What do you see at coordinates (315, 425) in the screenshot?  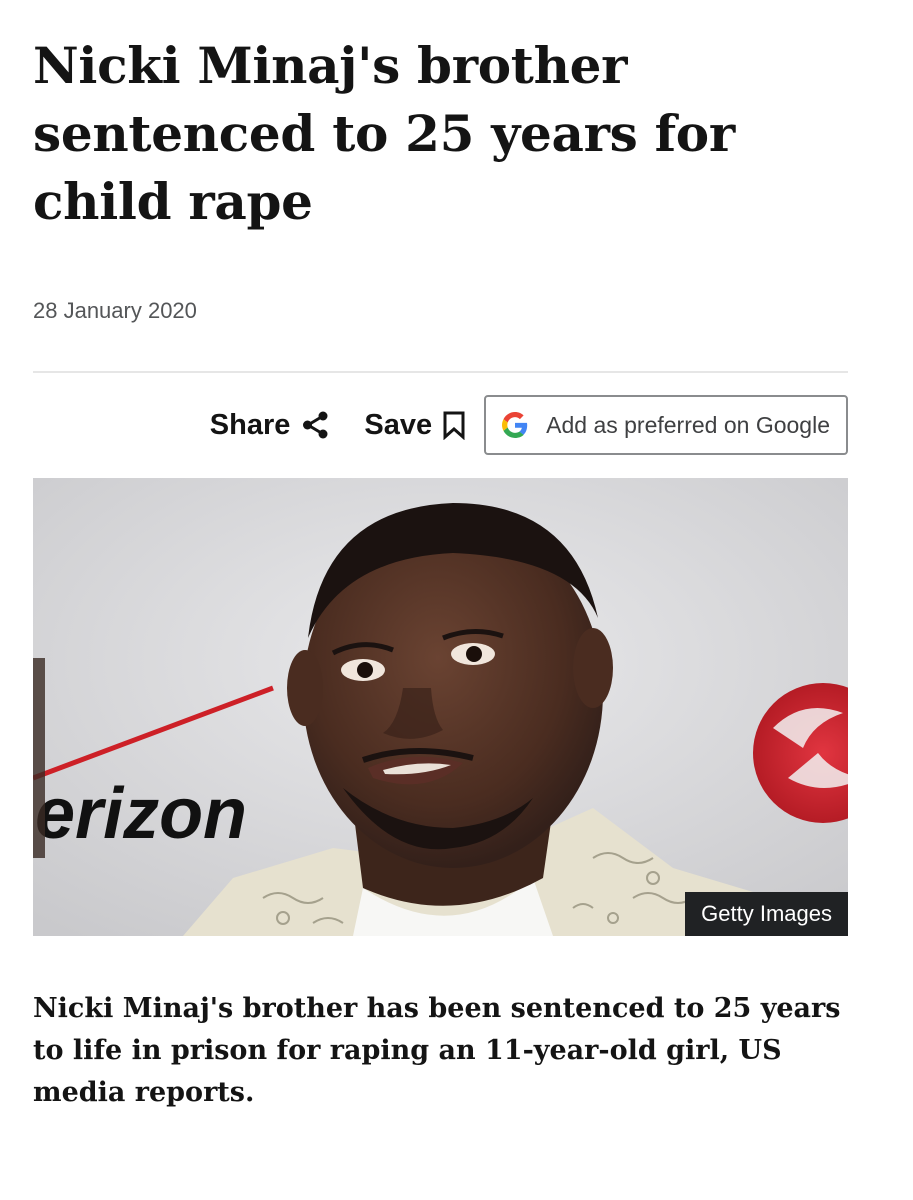 I see `share-icon` at bounding box center [315, 425].